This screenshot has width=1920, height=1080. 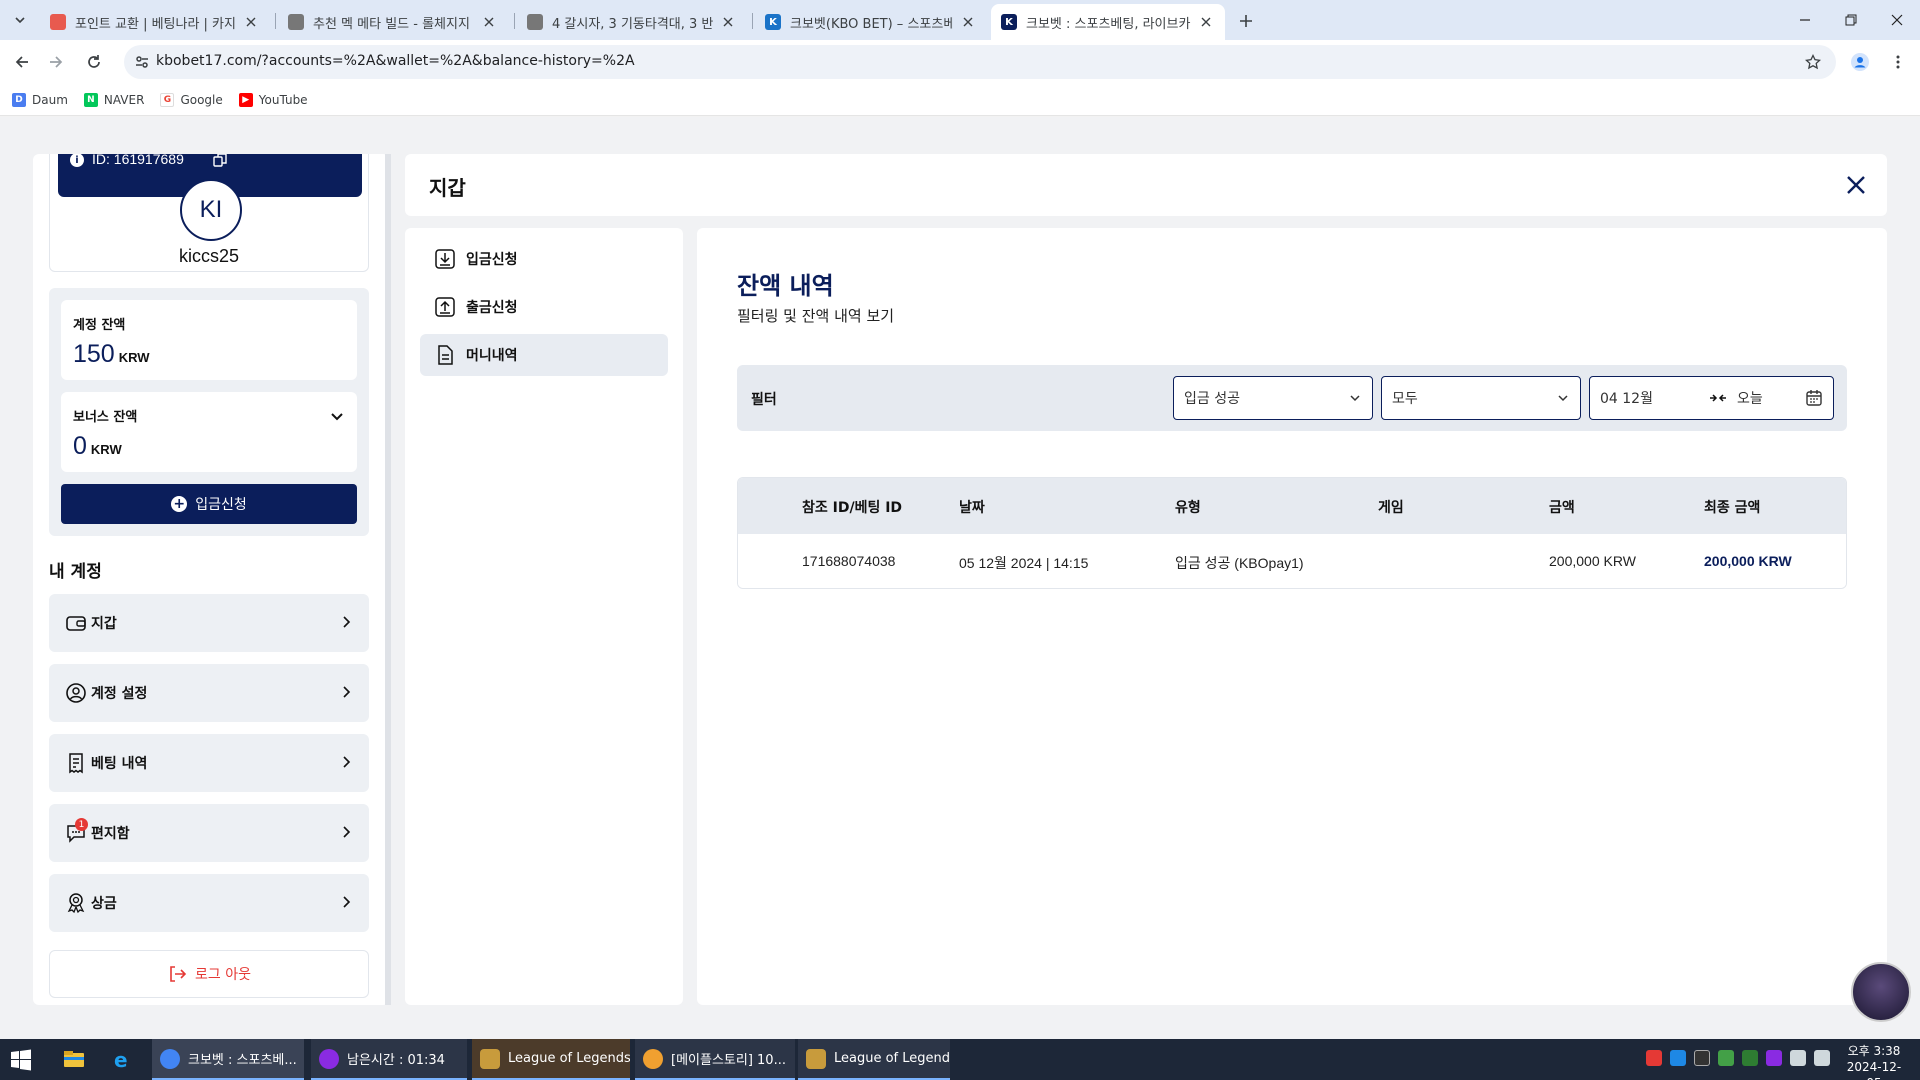 What do you see at coordinates (104, 624) in the screenshot?
I see `menu-item-label: 지갑` at bounding box center [104, 624].